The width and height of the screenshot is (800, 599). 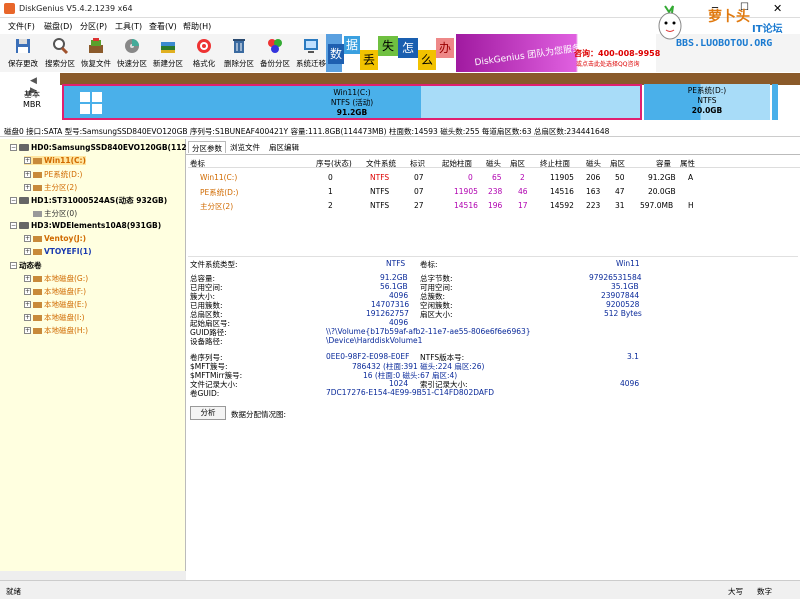 What do you see at coordinates (208, 413) in the screenshot?
I see `analyze-button: 分析` at bounding box center [208, 413].